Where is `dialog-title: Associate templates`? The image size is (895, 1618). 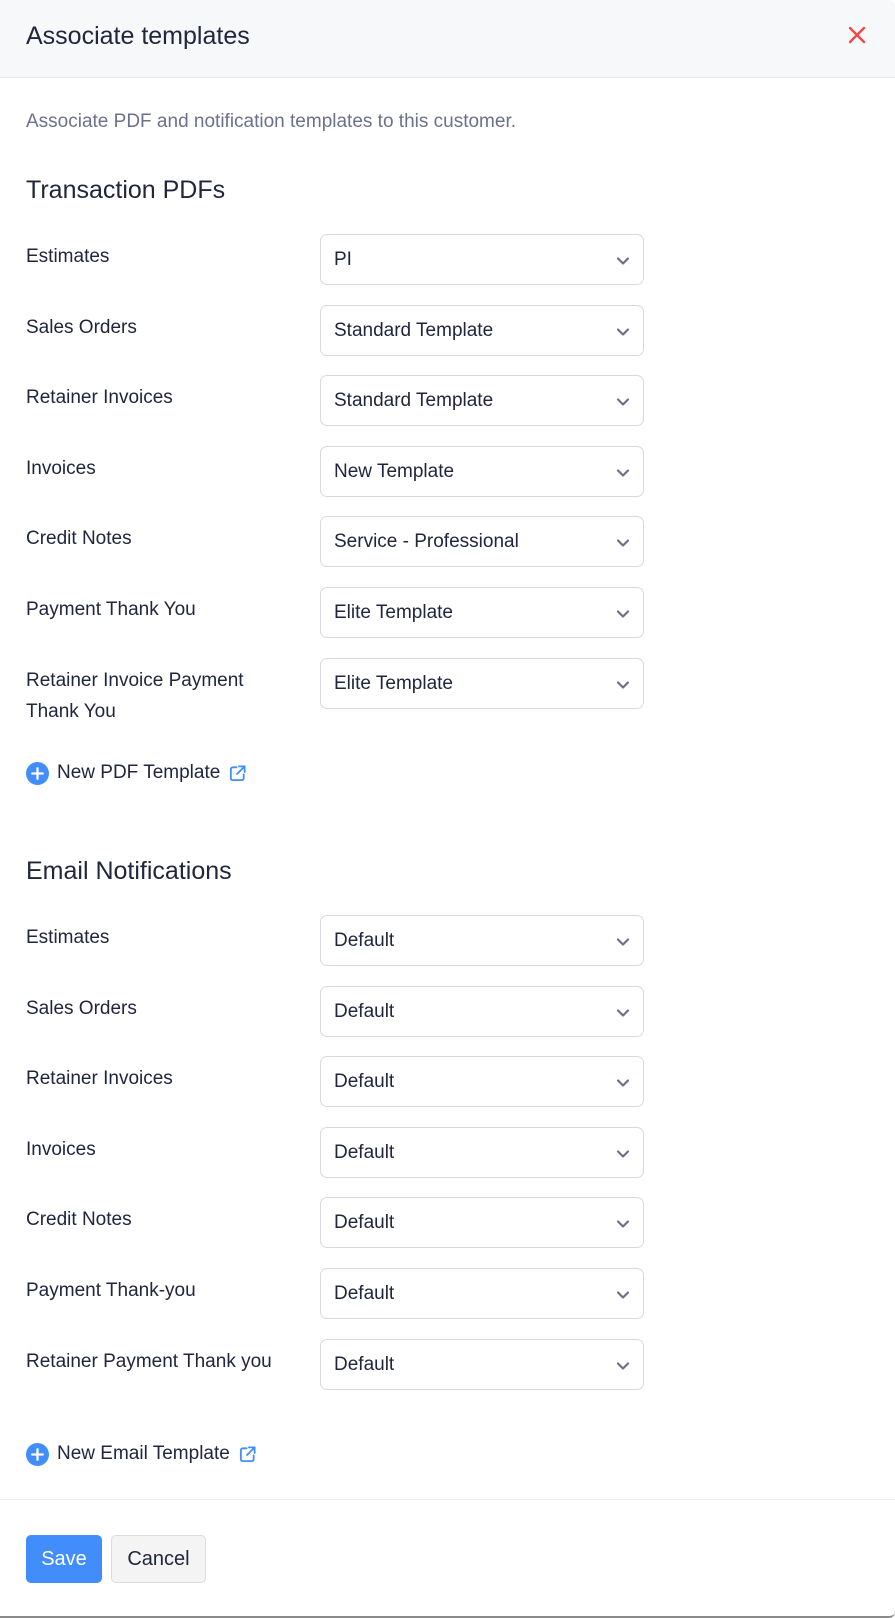 dialog-title: Associate templates is located at coordinates (138, 36).